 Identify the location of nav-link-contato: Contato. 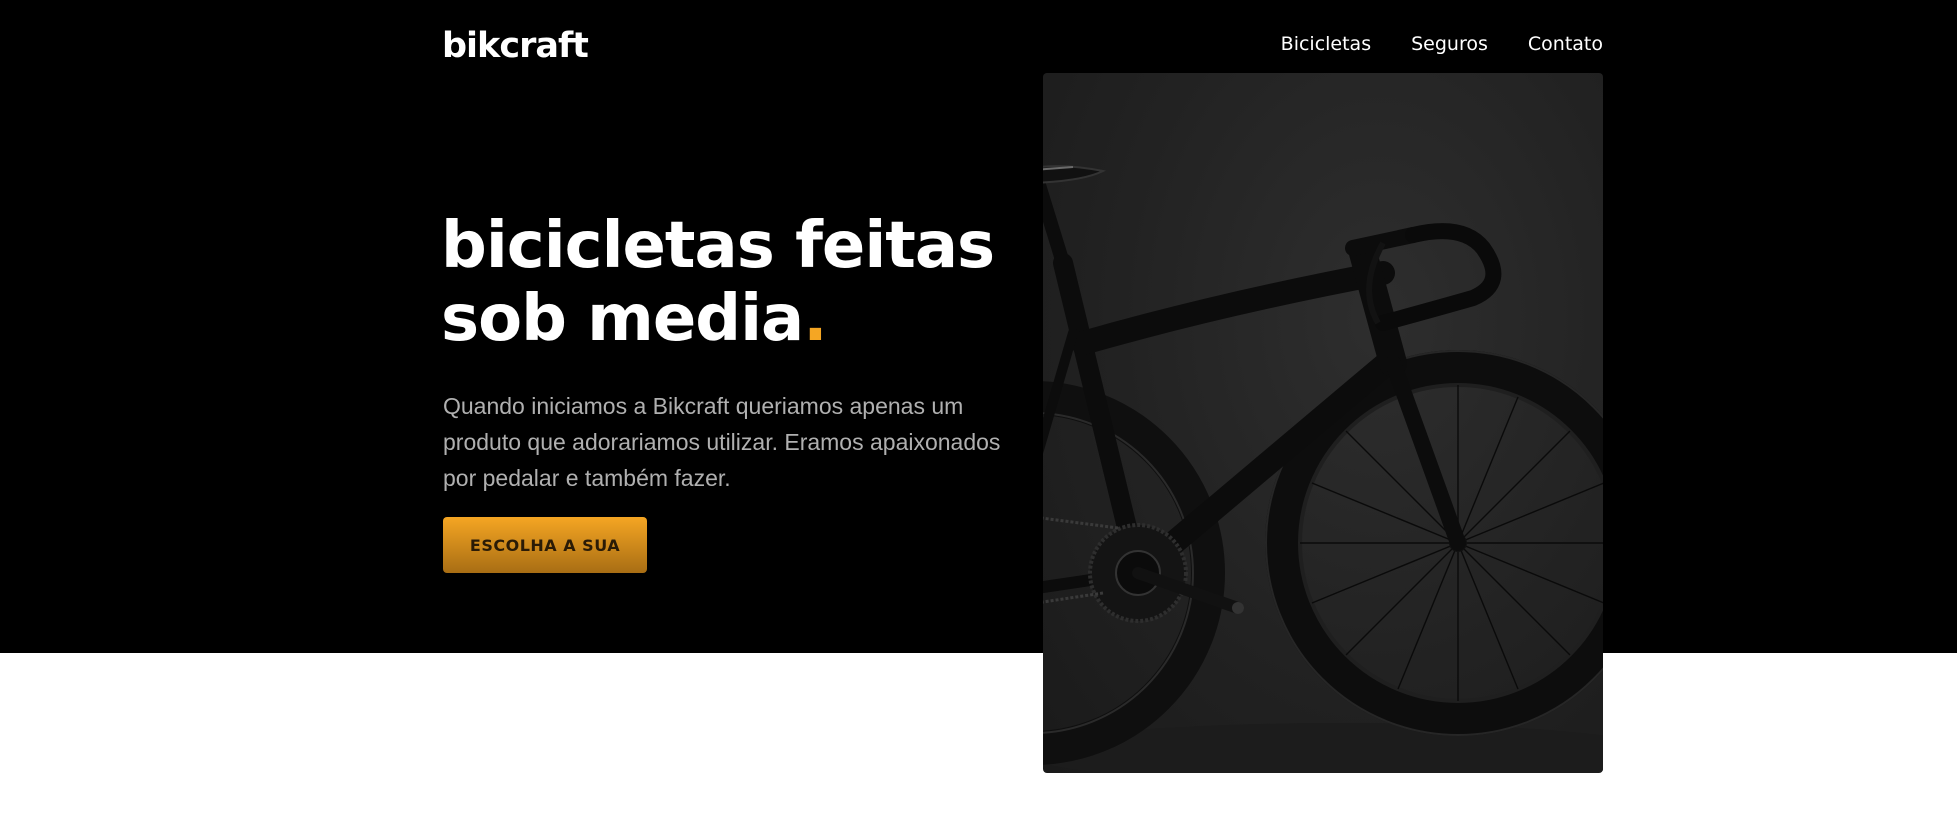
(1565, 44).